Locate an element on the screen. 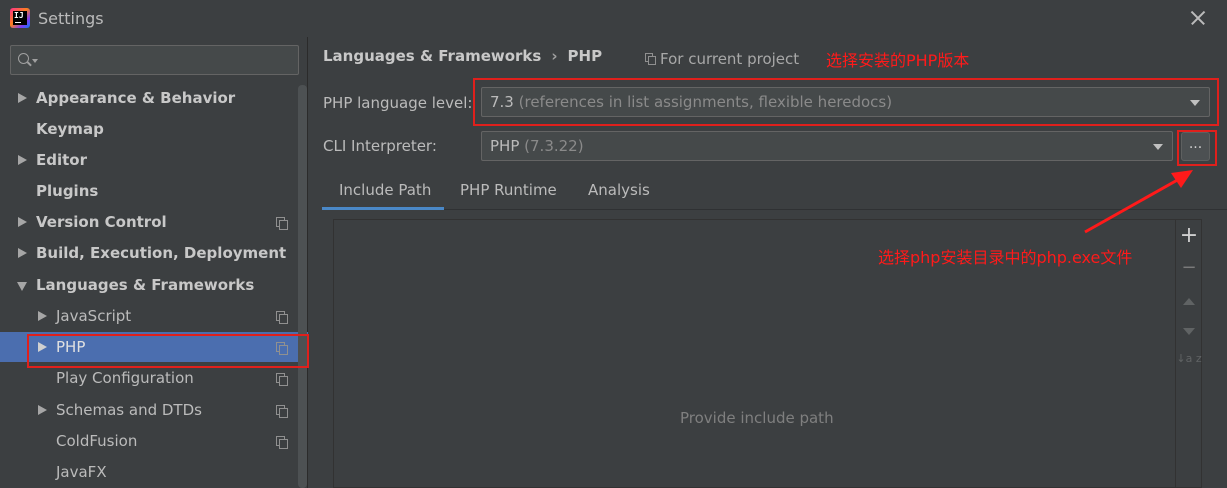 The height and width of the screenshot is (488, 1227). sidebar-item-schemas-dtds: Schemas and DTDs is located at coordinates (154, 410).